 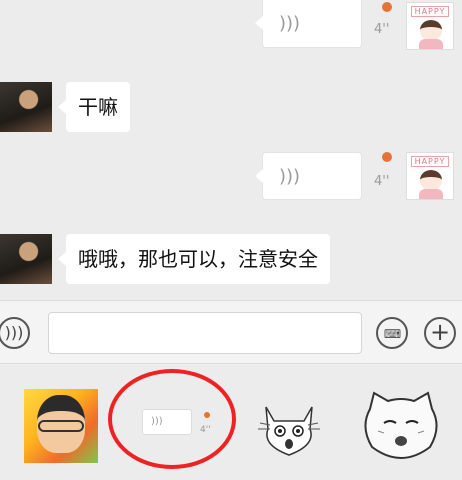 What do you see at coordinates (205, 430) in the screenshot?
I see `mini-duration: 4''` at bounding box center [205, 430].